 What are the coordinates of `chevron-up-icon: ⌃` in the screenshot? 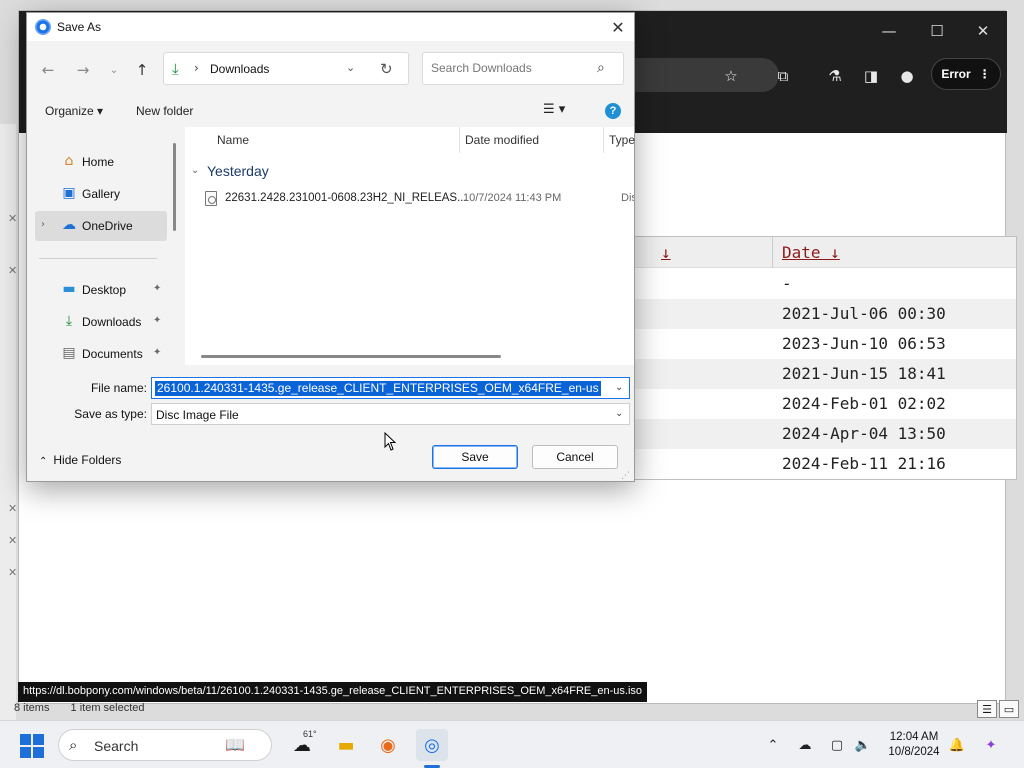 It's located at (773, 745).